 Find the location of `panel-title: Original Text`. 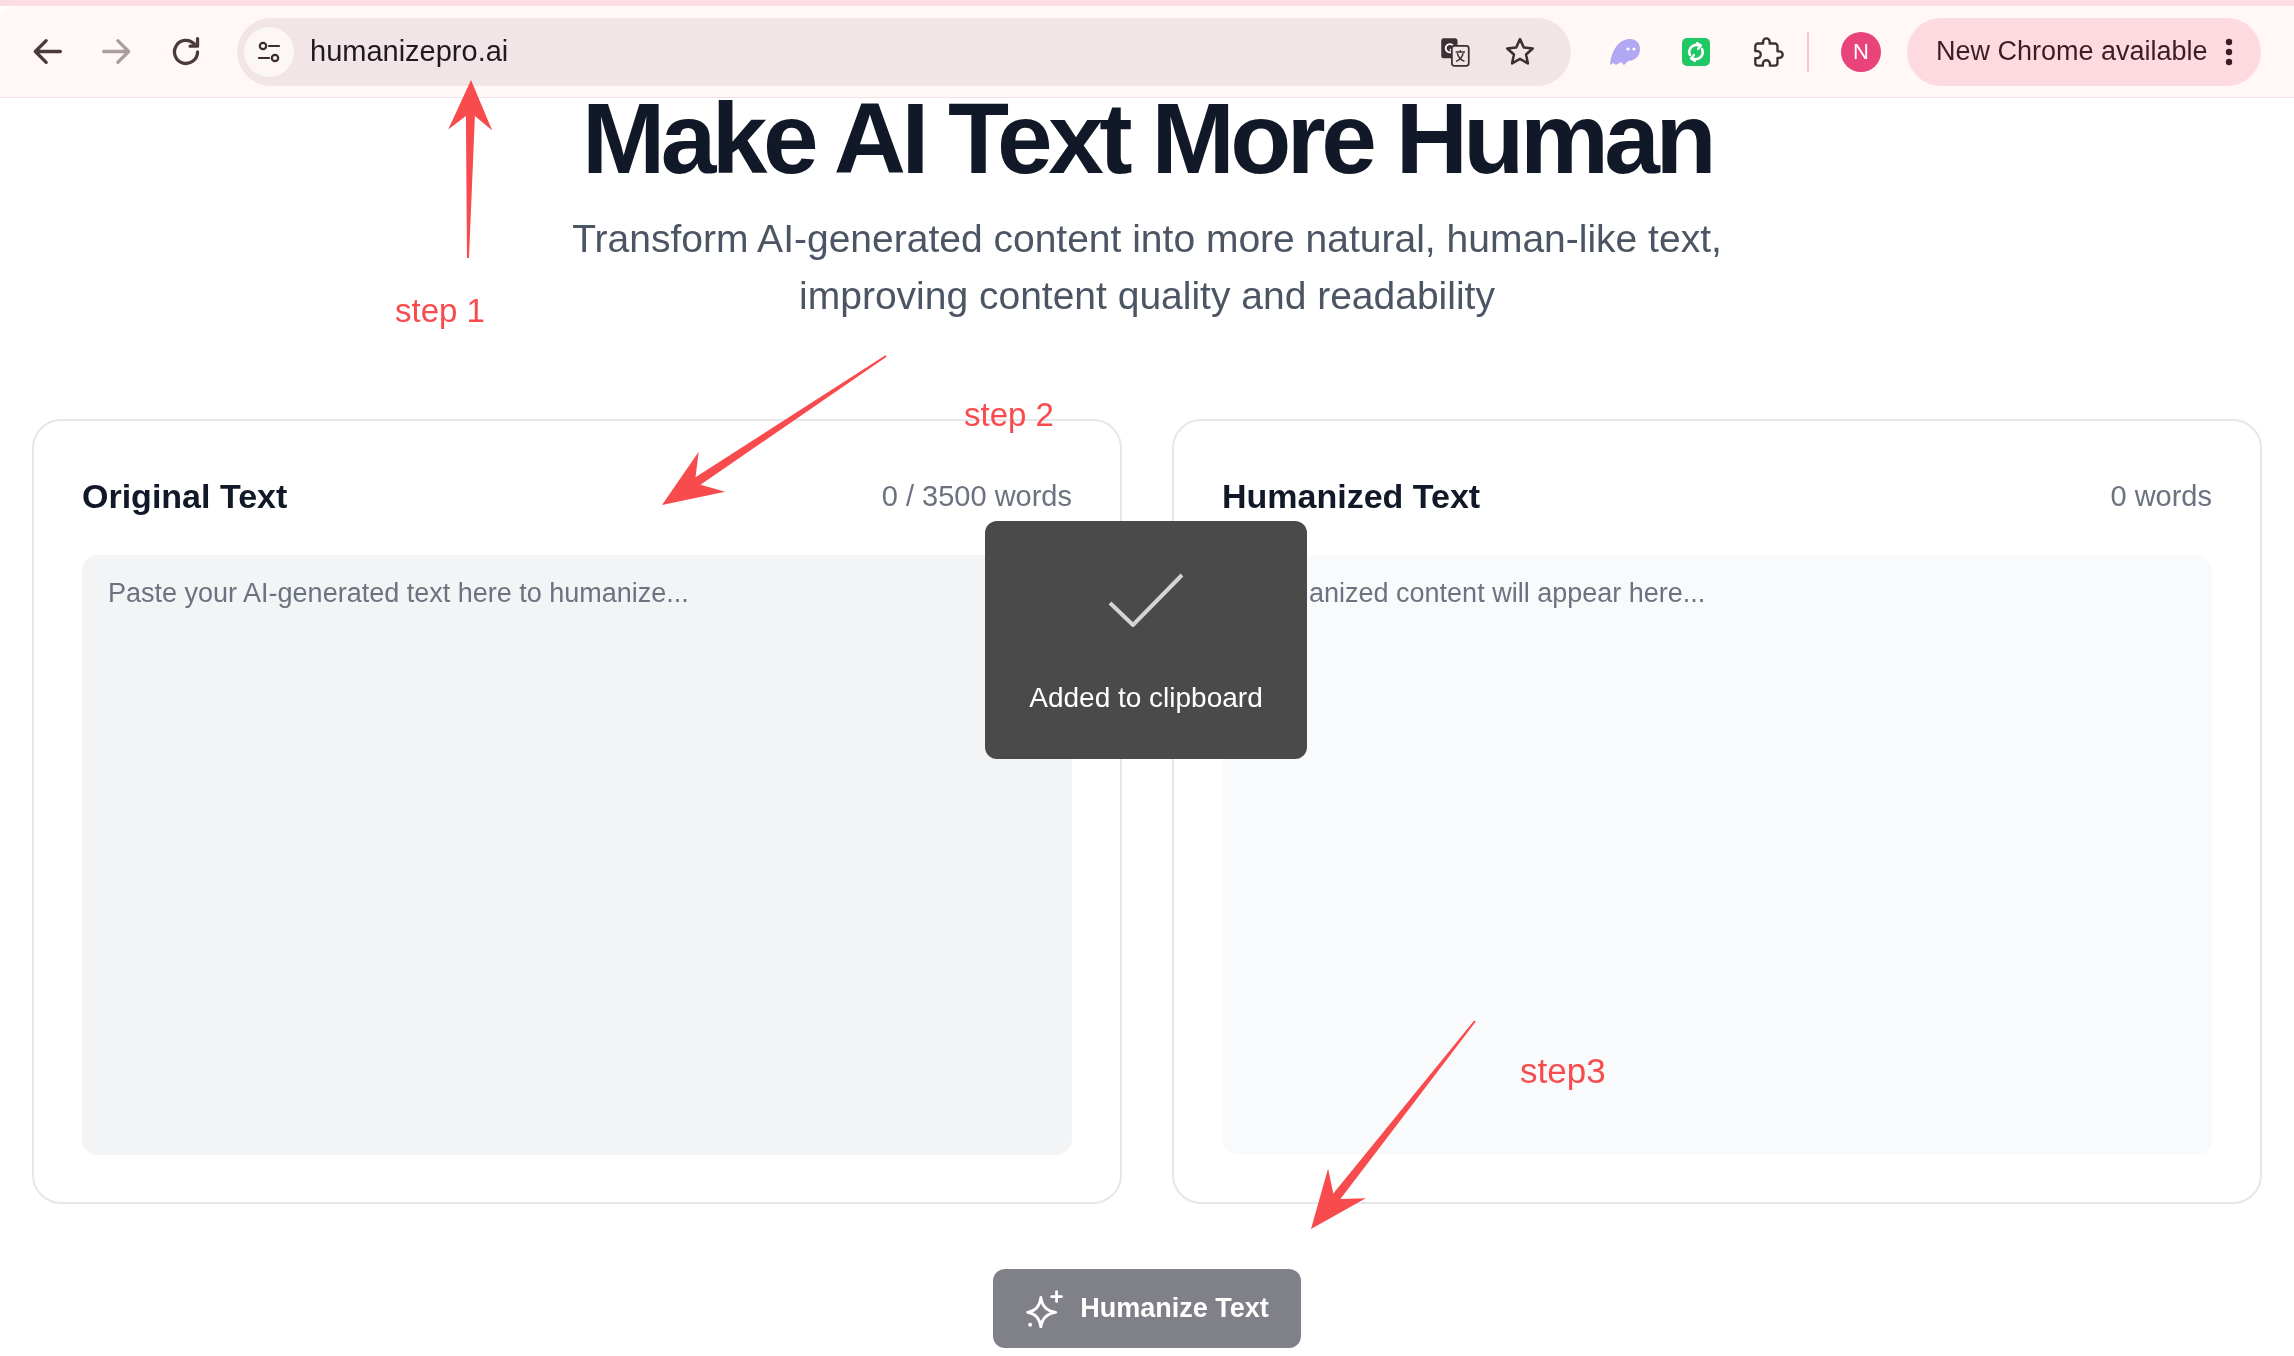

panel-title: Original Text is located at coordinates (185, 496).